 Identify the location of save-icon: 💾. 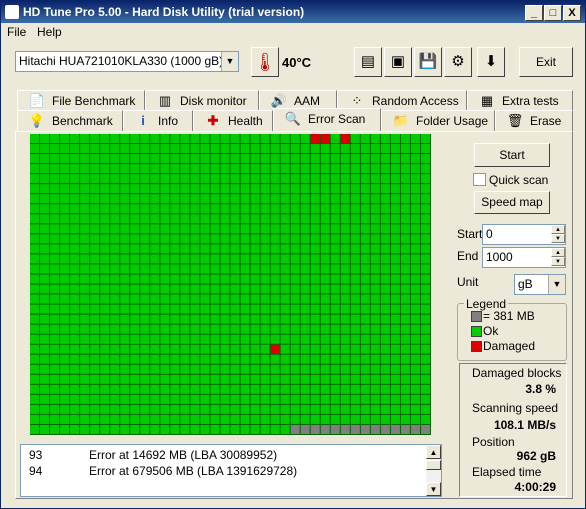
(428, 62).